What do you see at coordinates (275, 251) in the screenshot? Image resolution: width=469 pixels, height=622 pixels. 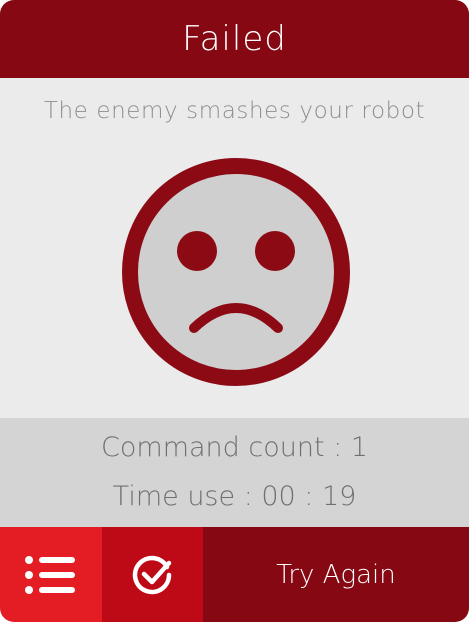 I see `right-eye` at bounding box center [275, 251].